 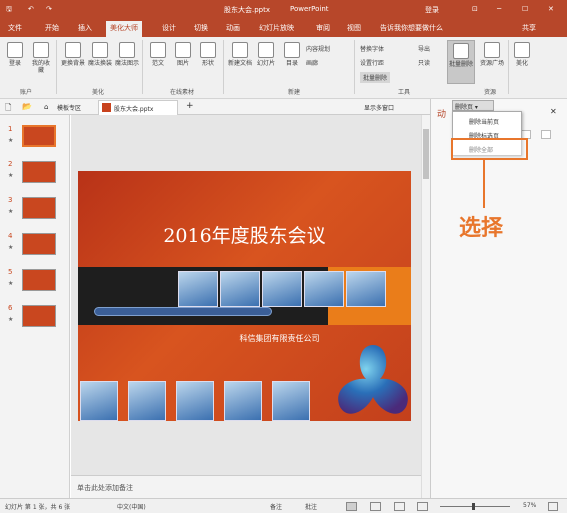 I want to click on thumb-number: 6, so click(x=10, y=308).